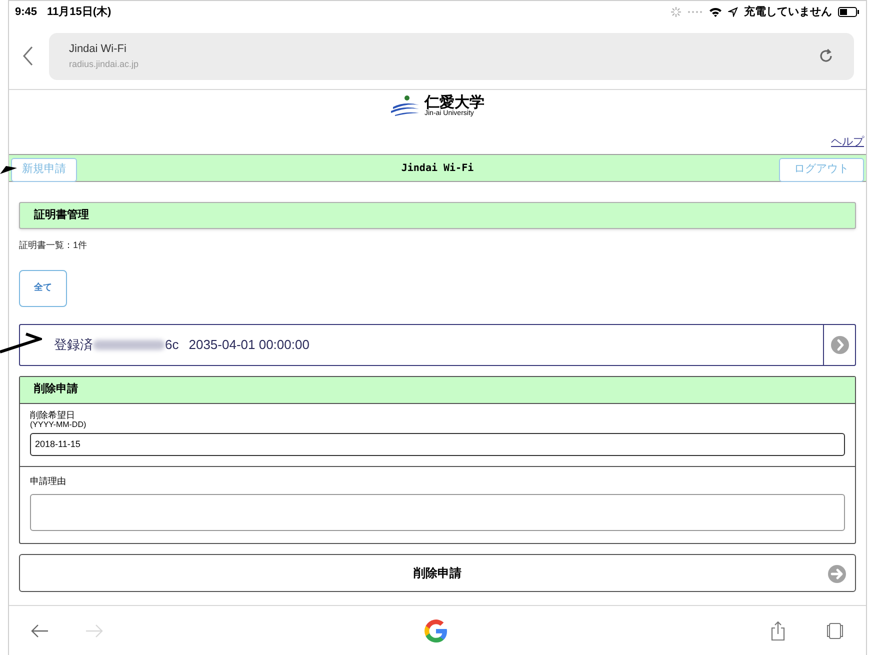  I want to click on section-title: 削除申請, so click(56, 390).